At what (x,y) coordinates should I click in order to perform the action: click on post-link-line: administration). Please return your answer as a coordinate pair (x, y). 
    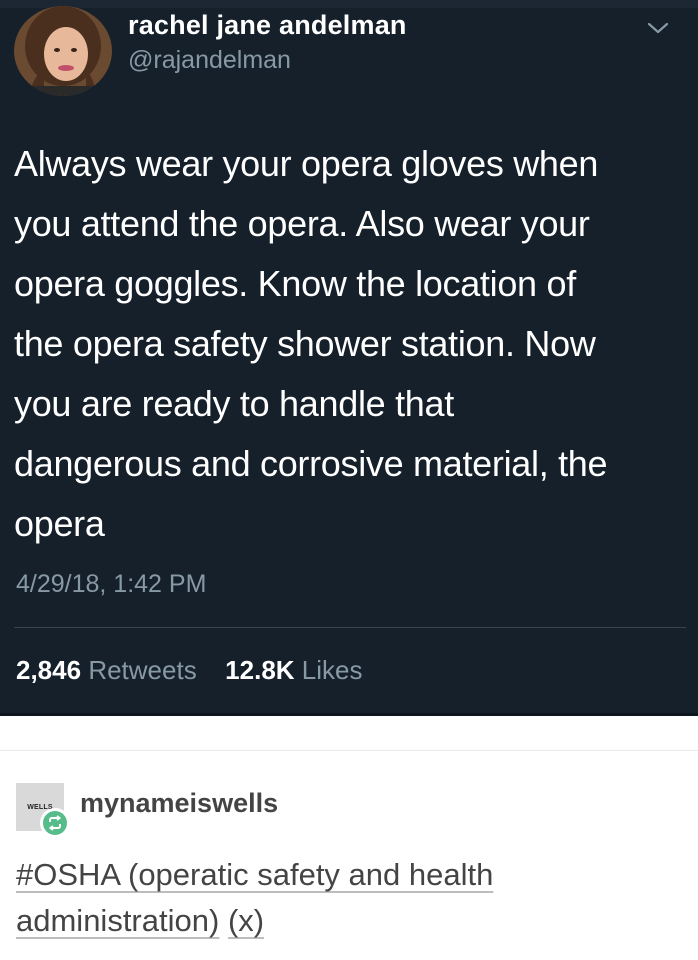
    Looking at the image, I should click on (118, 920).